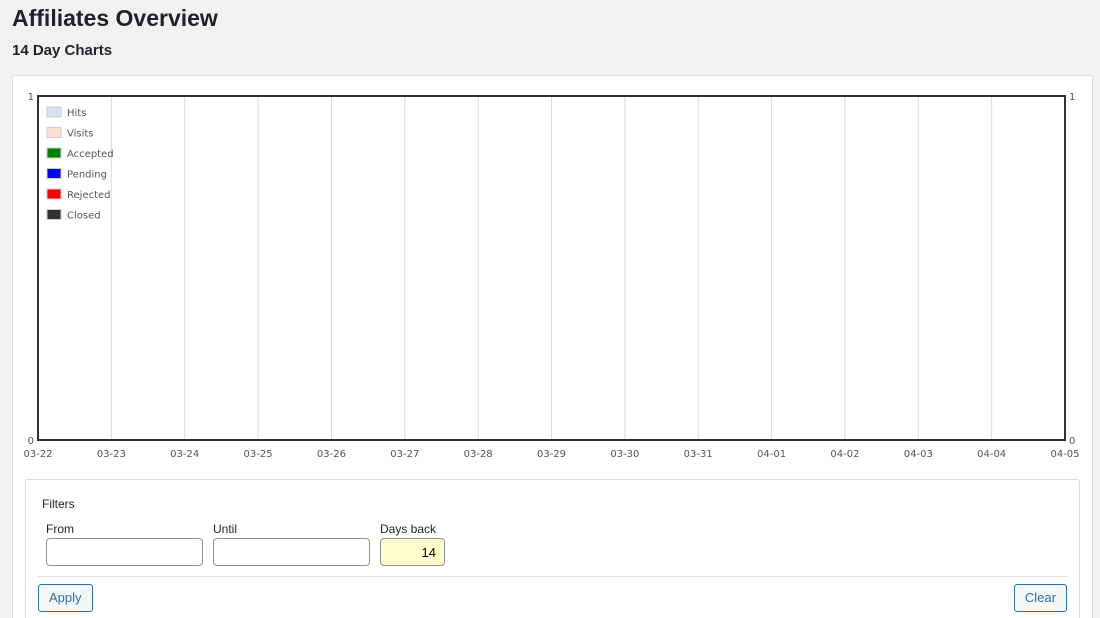 The image size is (1100, 618). I want to click on x-tick-label: 04-02, so click(844, 454).